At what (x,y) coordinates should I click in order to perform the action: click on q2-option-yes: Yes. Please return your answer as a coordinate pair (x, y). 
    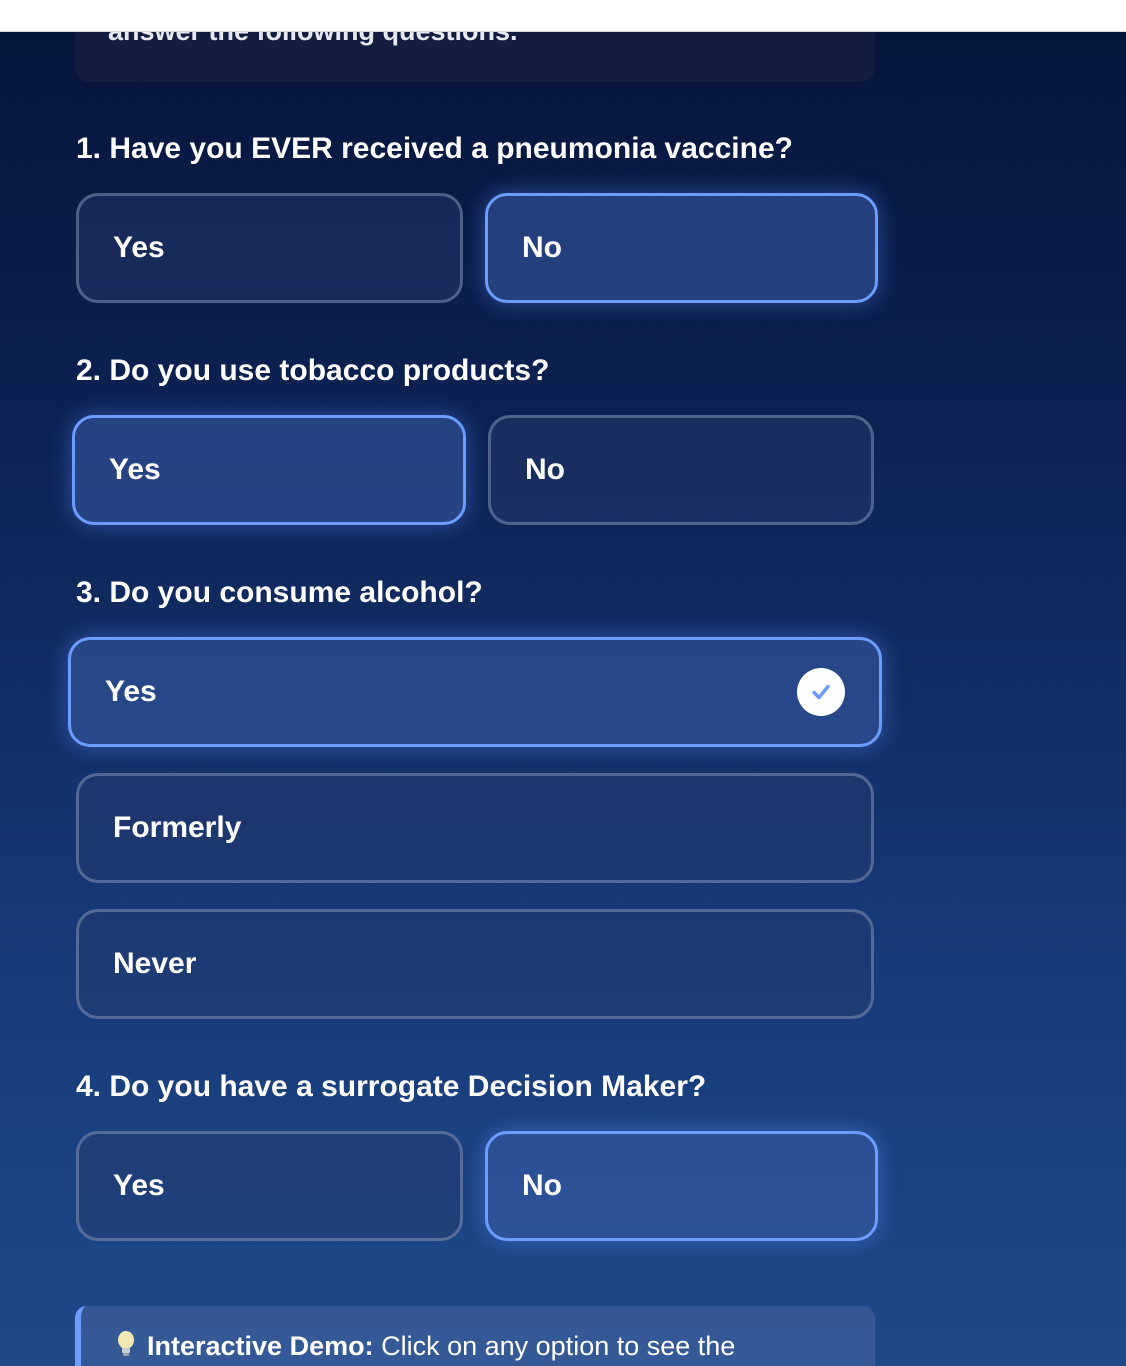
    Looking at the image, I should click on (269, 470).